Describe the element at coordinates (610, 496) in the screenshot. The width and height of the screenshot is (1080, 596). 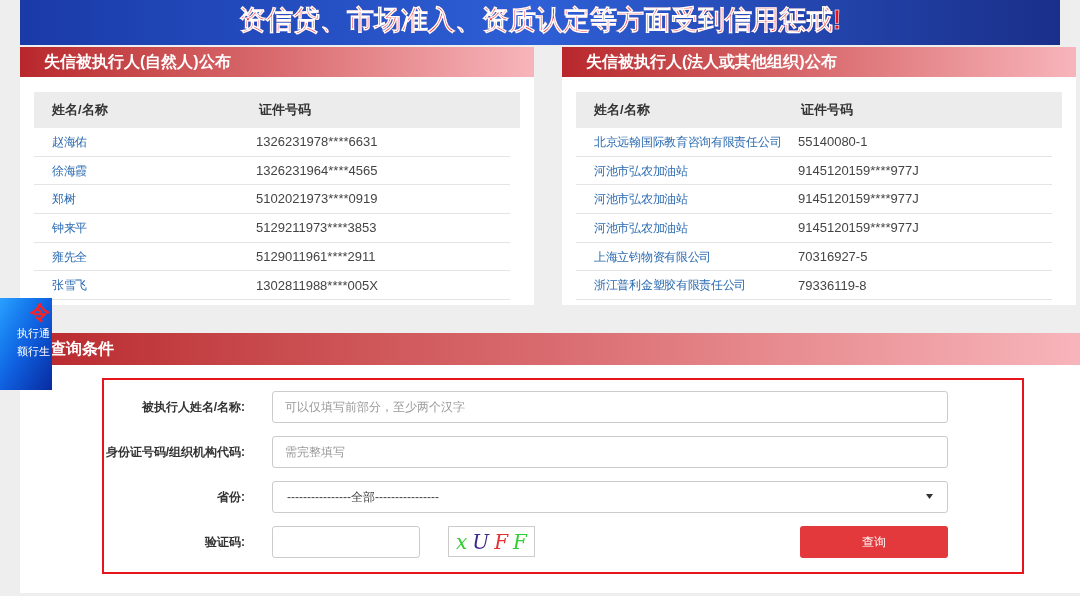
I see `province-dropdown: ----------------全部----------------` at that location.